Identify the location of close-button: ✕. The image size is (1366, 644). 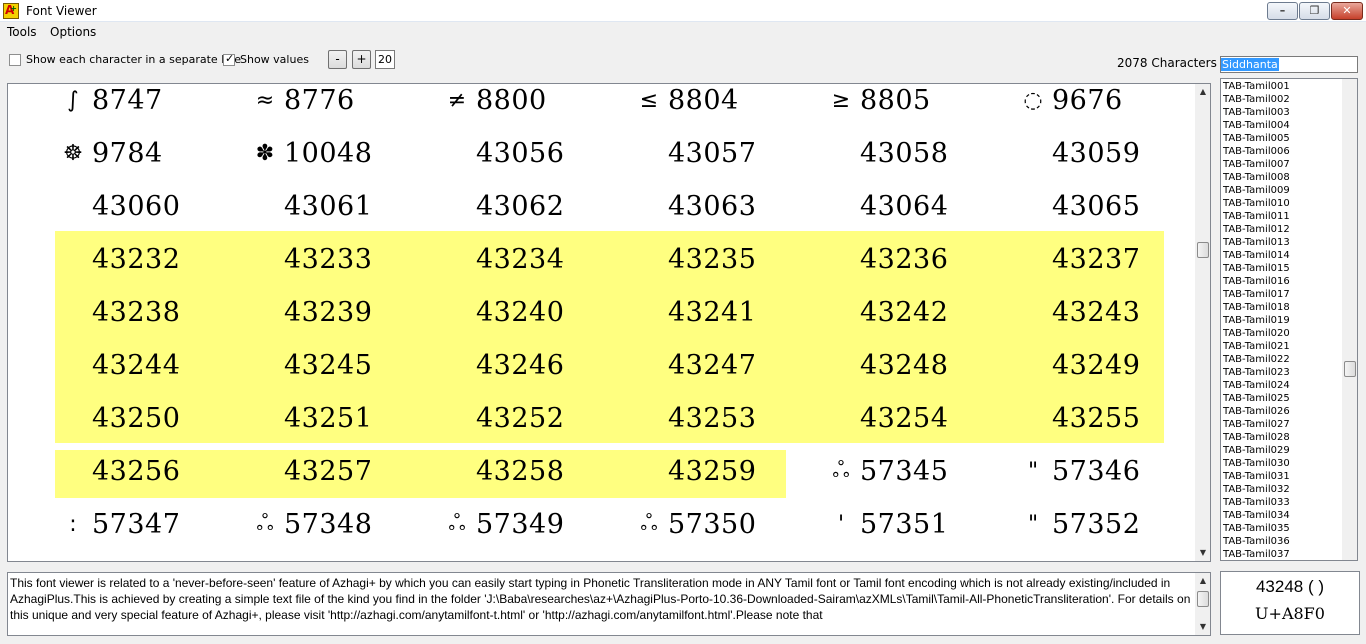
(1347, 11).